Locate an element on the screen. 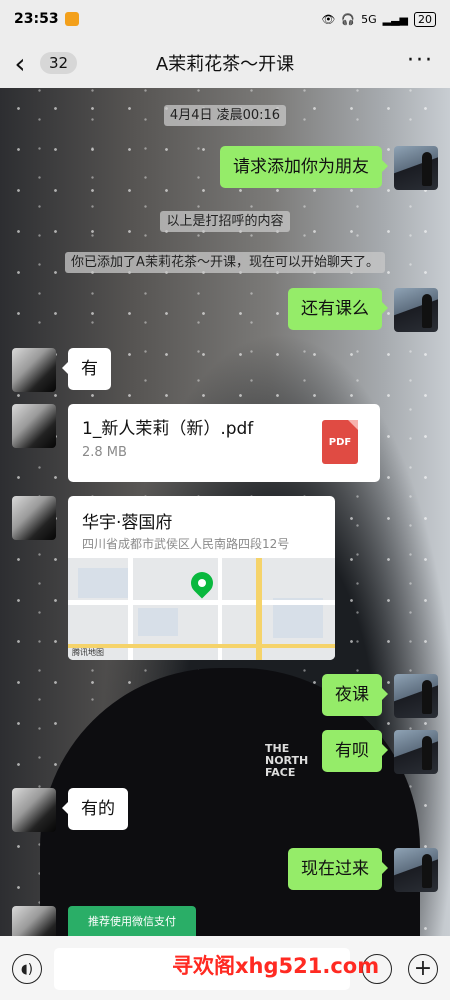 This screenshot has width=450, height=1000. voice-input-button: ◖) is located at coordinates (27, 969).